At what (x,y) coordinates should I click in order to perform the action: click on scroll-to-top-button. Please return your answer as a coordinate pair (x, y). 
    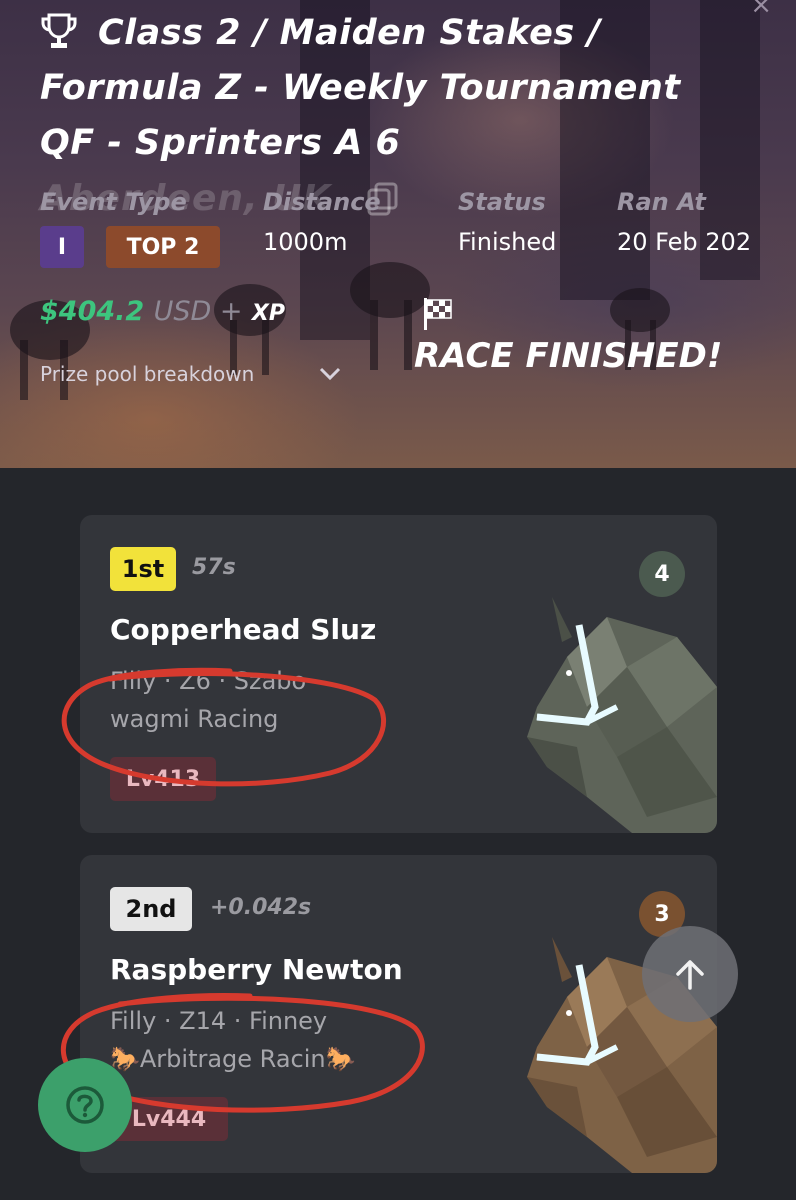
    Looking at the image, I should click on (690, 974).